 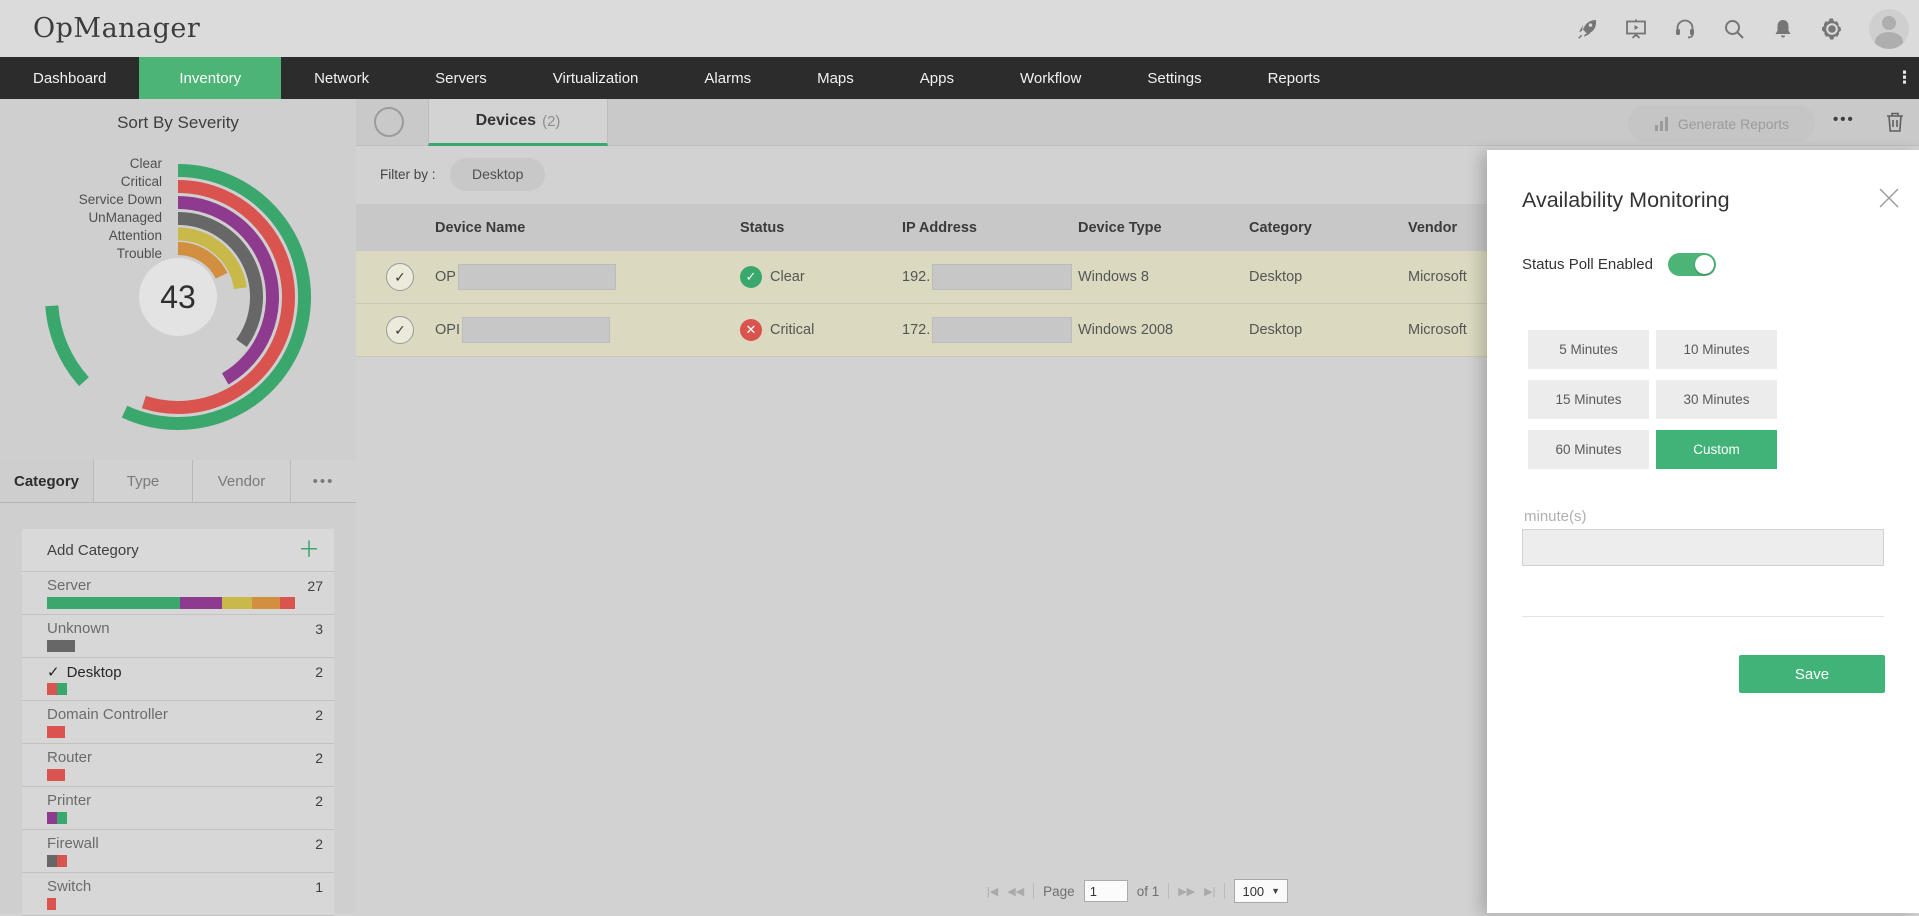 I want to click on col-category: Category, so click(x=1328, y=228).